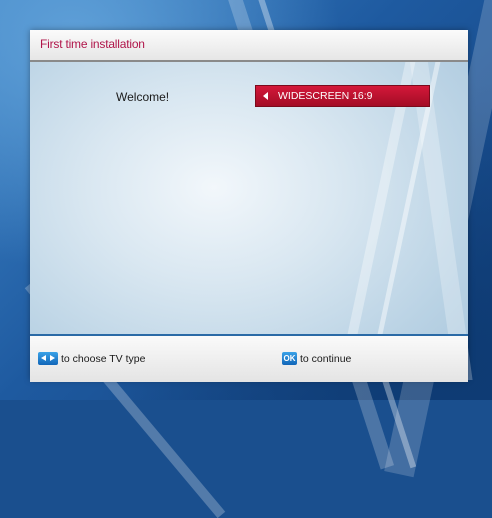 The height and width of the screenshot is (518, 492). Describe the element at coordinates (103, 358) in the screenshot. I see `choose-hint-label: to choose TV type` at that location.